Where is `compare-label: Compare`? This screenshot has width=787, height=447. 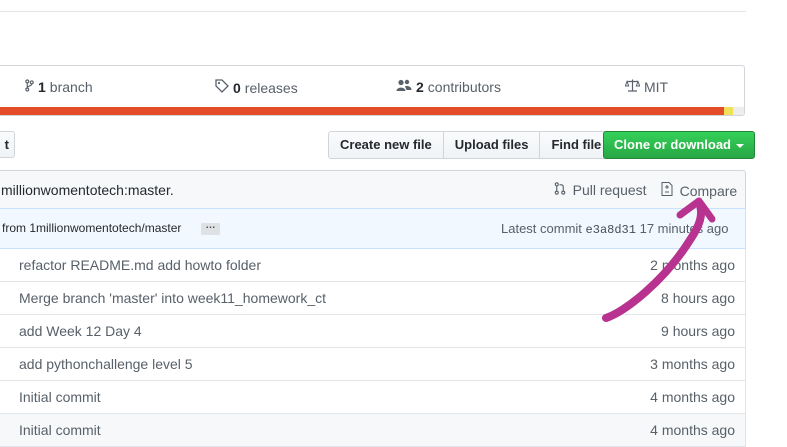
compare-label: Compare is located at coordinates (708, 191).